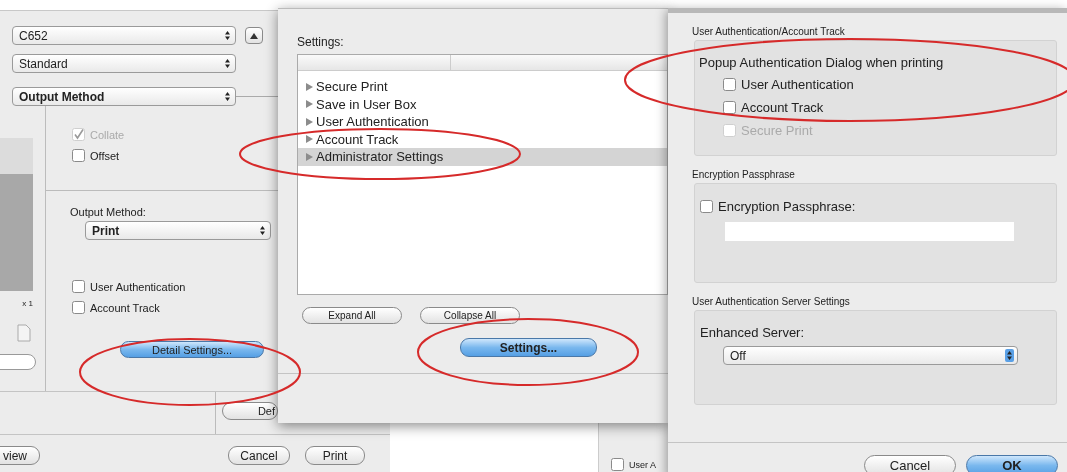  What do you see at coordinates (20, 455) in the screenshot?
I see `button: view` at bounding box center [20, 455].